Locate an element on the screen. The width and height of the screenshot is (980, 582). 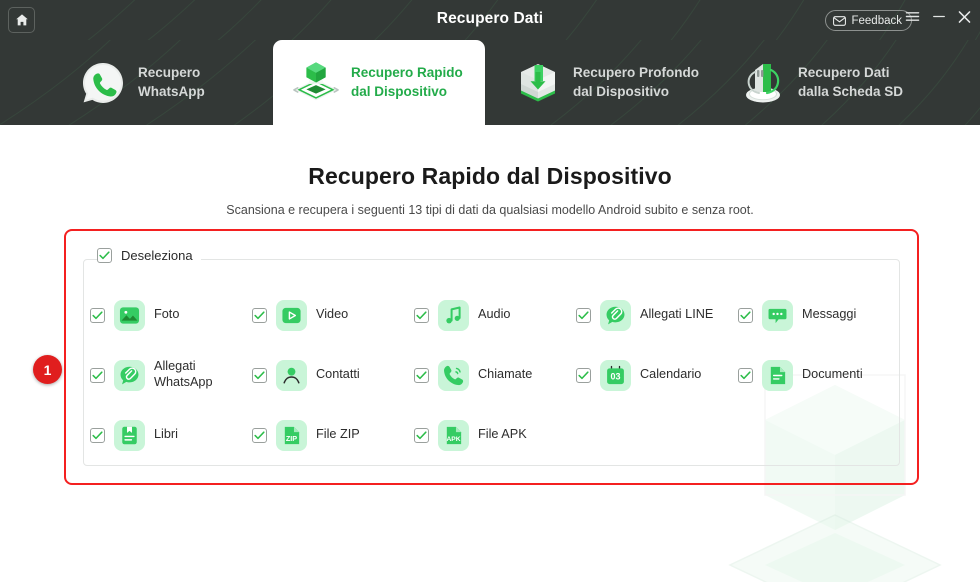
calendar-day-text: 03 is located at coordinates (616, 376).